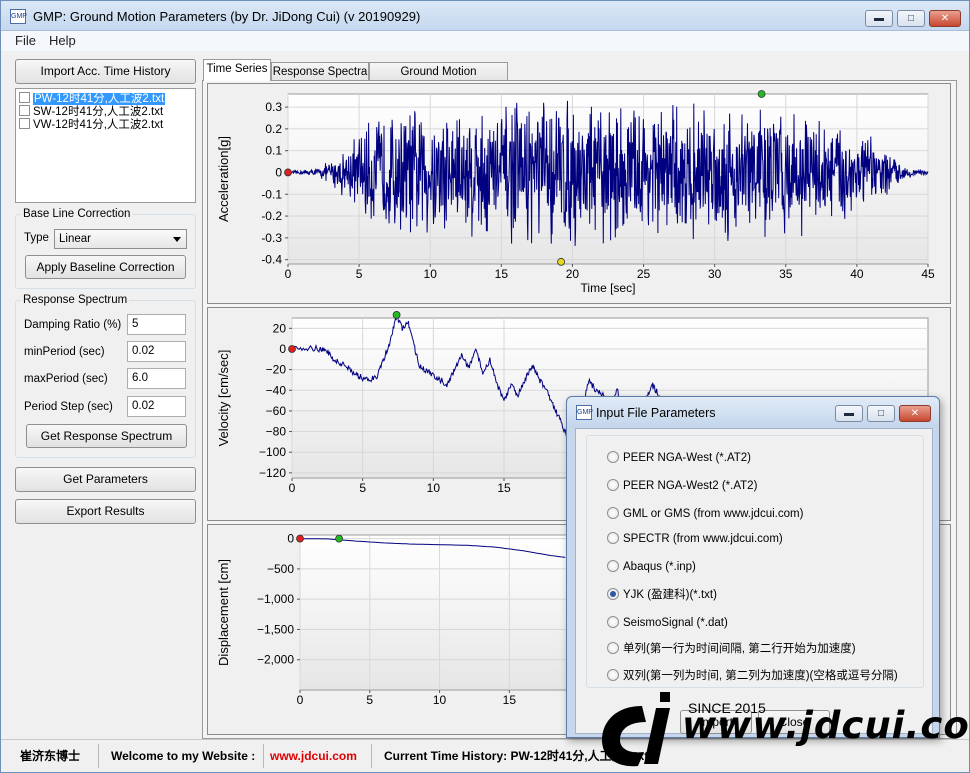 This screenshot has height=773, width=970. Describe the element at coordinates (703, 539) in the screenshot. I see `option-label: SPECTR (from www.jdcui.com)` at that location.